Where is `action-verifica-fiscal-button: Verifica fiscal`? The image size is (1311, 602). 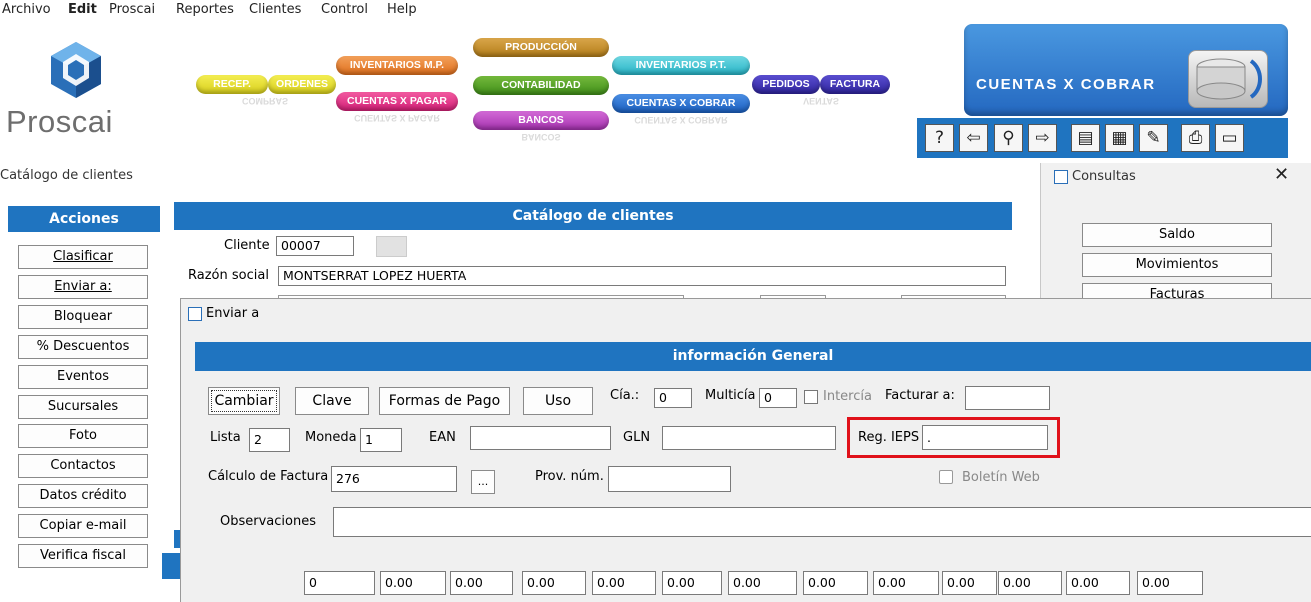
action-verifica-fiscal-button: Verifica fiscal is located at coordinates (83, 556).